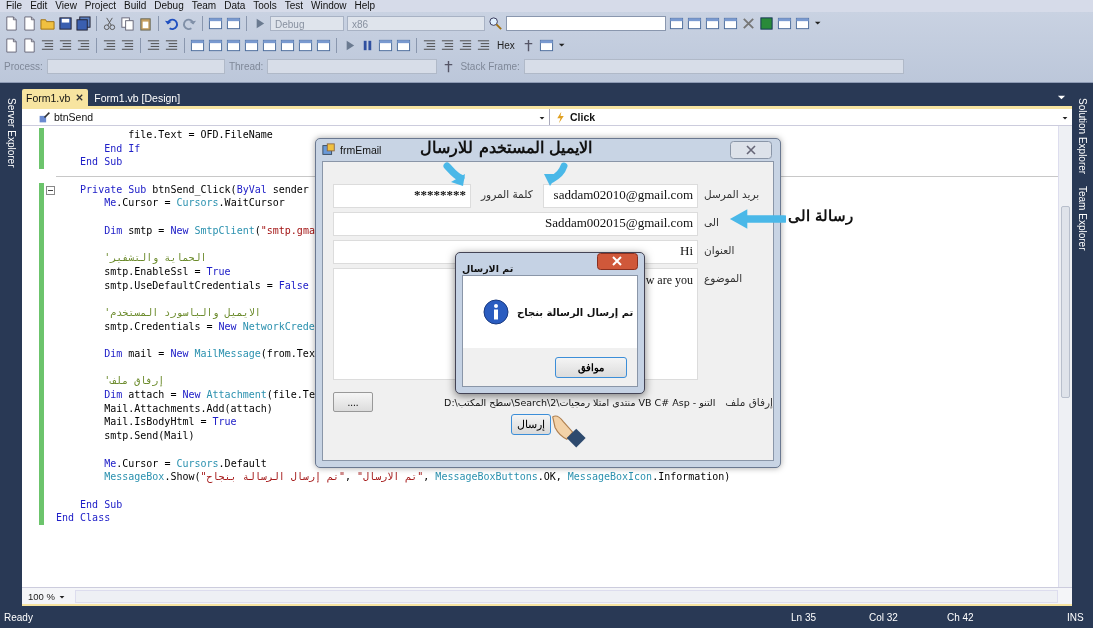  Describe the element at coordinates (237, 6) in the screenshot. I see `menu-item: Data` at that location.